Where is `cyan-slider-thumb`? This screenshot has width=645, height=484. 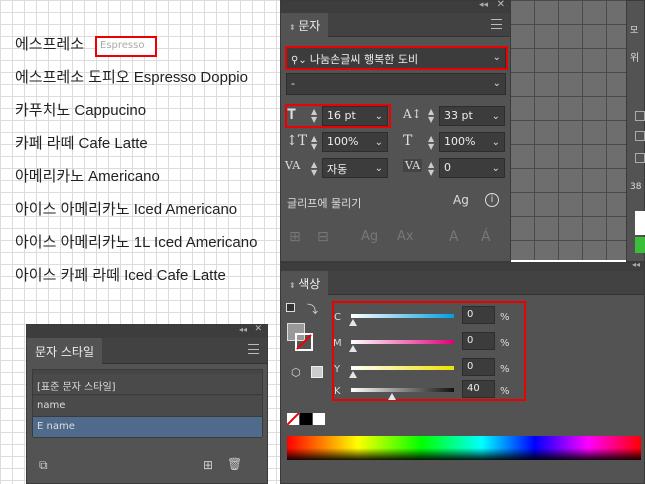
cyan-slider-thumb is located at coordinates (353, 322).